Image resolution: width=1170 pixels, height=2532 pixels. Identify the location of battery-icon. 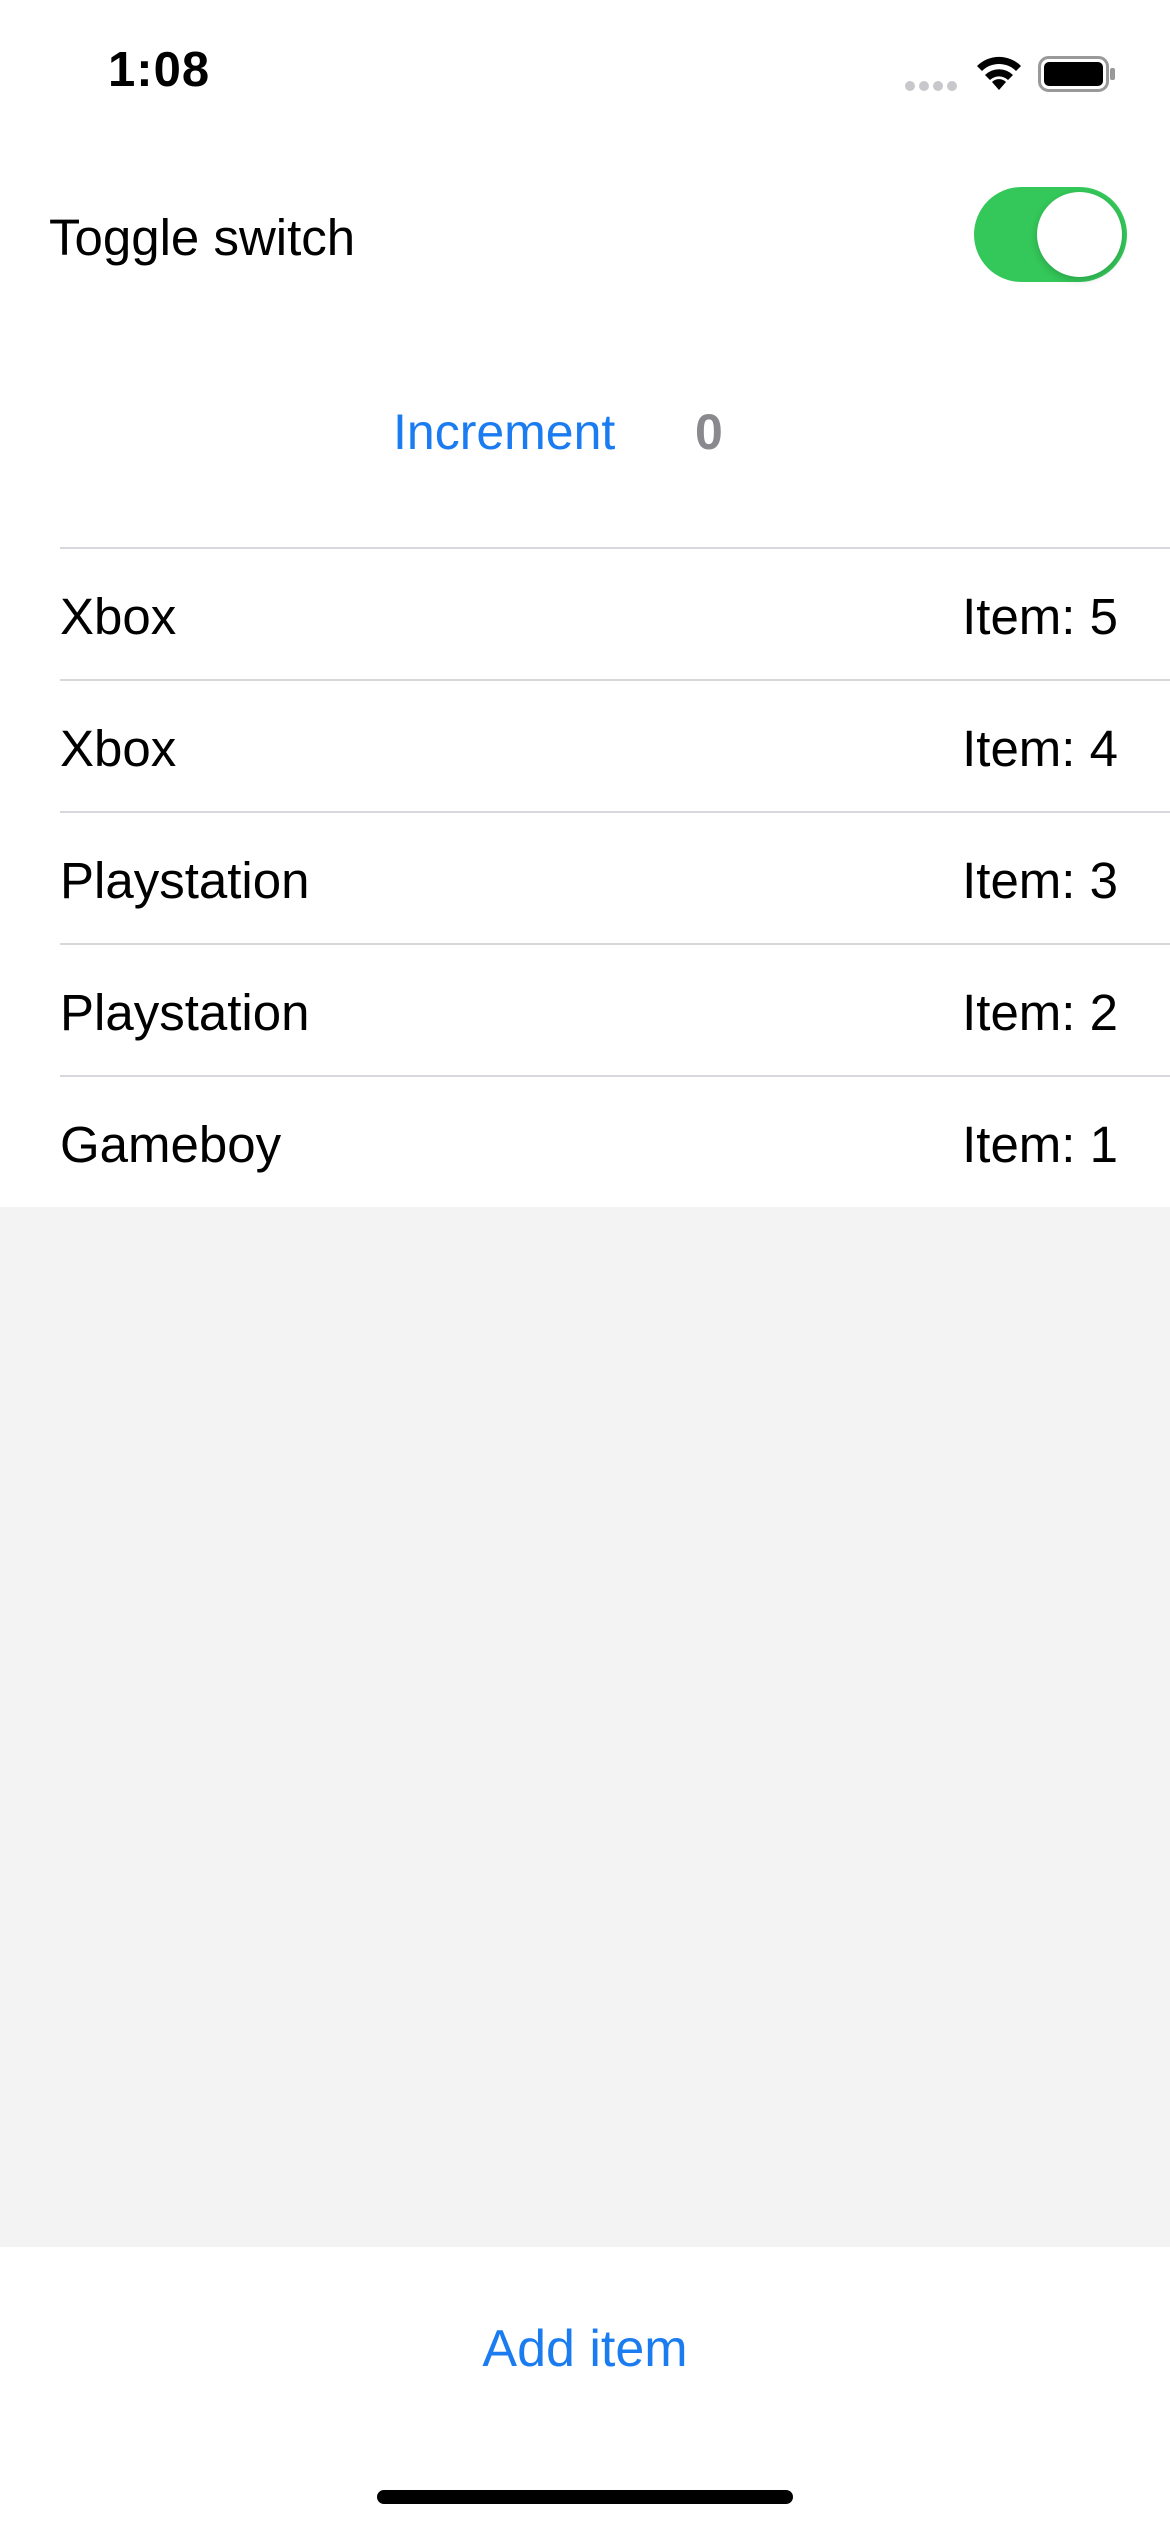
(1076, 74).